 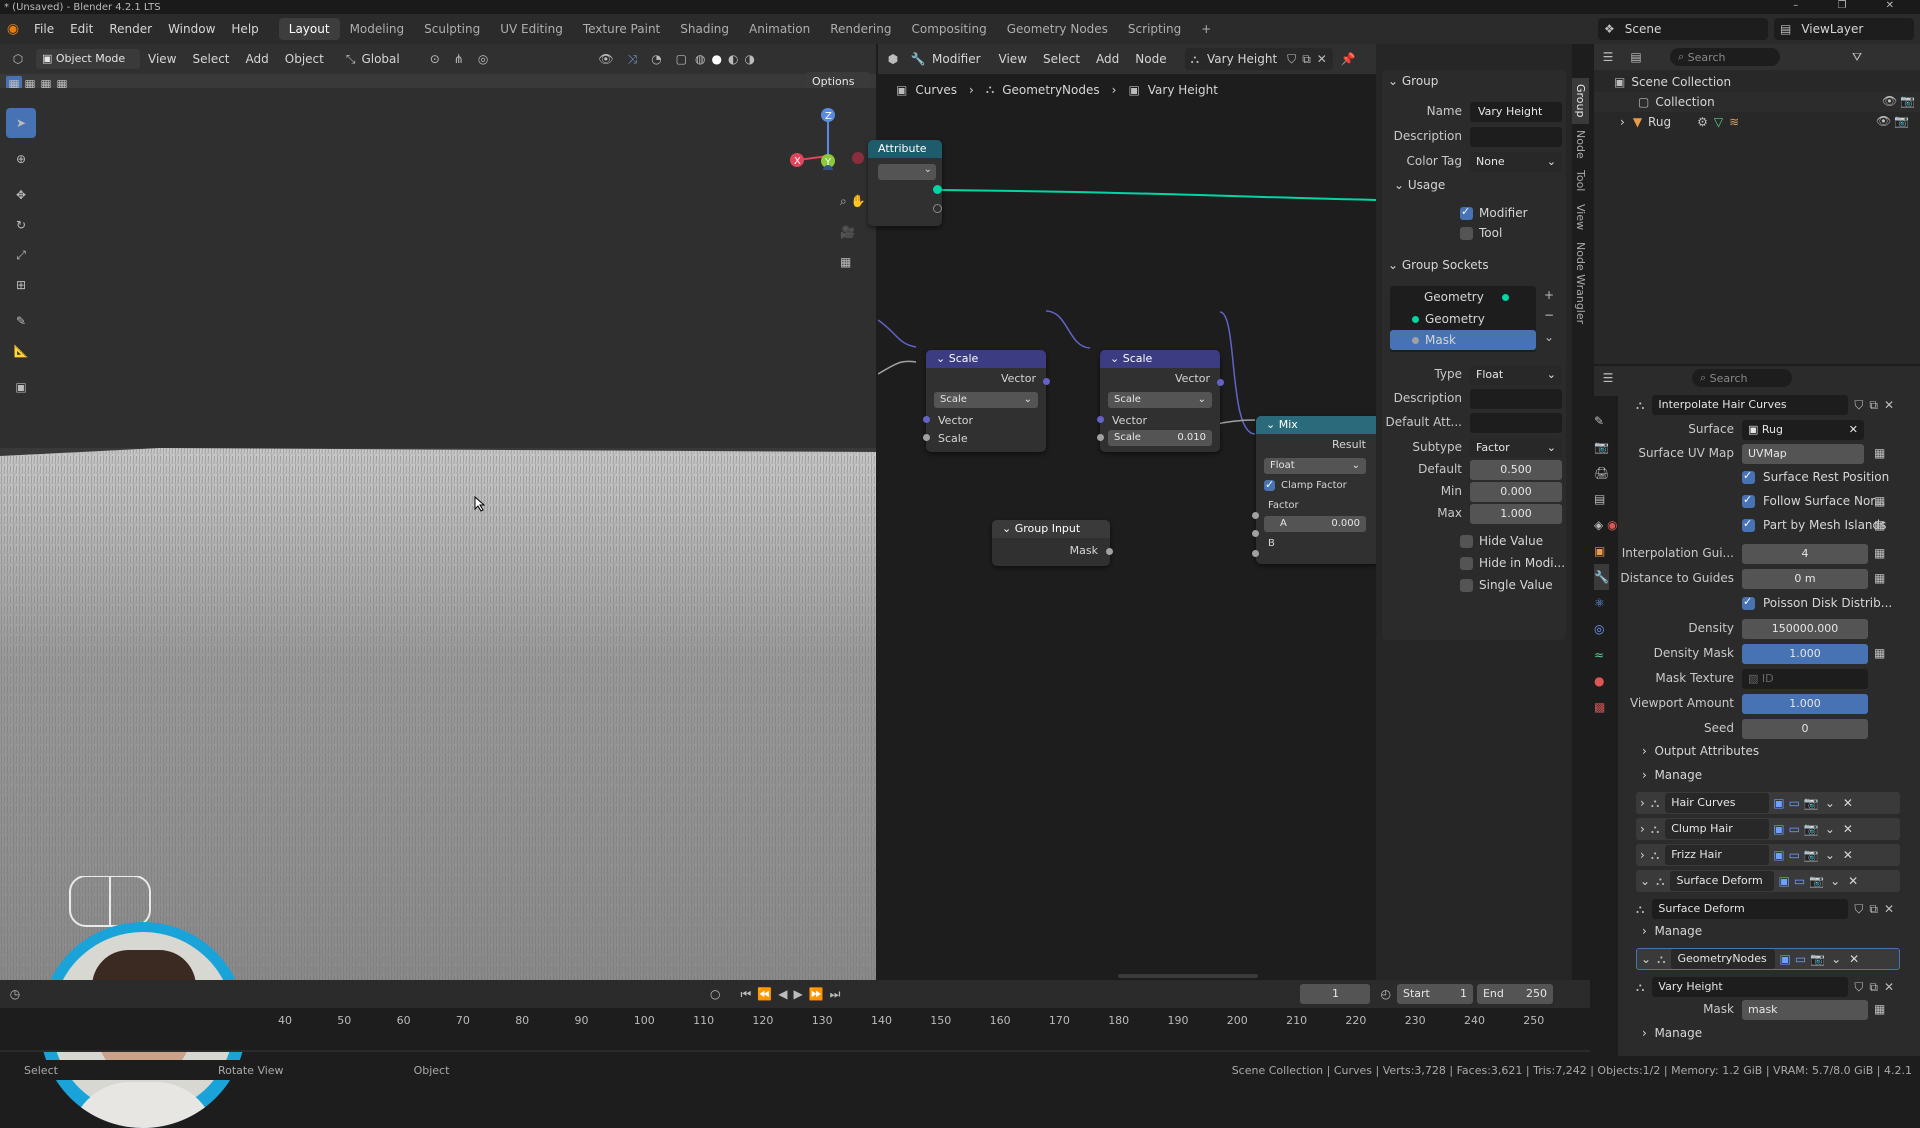 I want to click on tab-layout: Layout, so click(x=309, y=29).